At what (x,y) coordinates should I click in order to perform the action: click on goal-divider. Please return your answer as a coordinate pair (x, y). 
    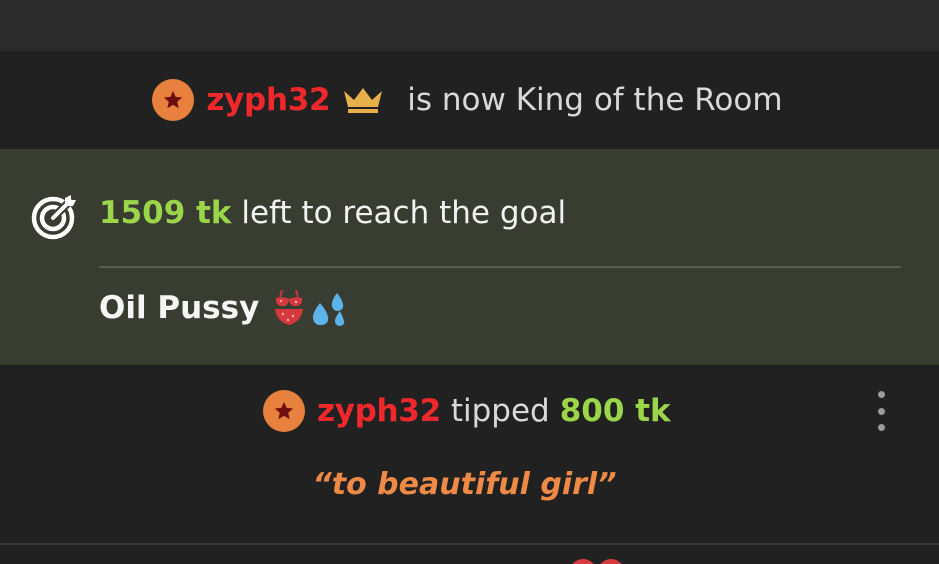
    Looking at the image, I should click on (500, 267).